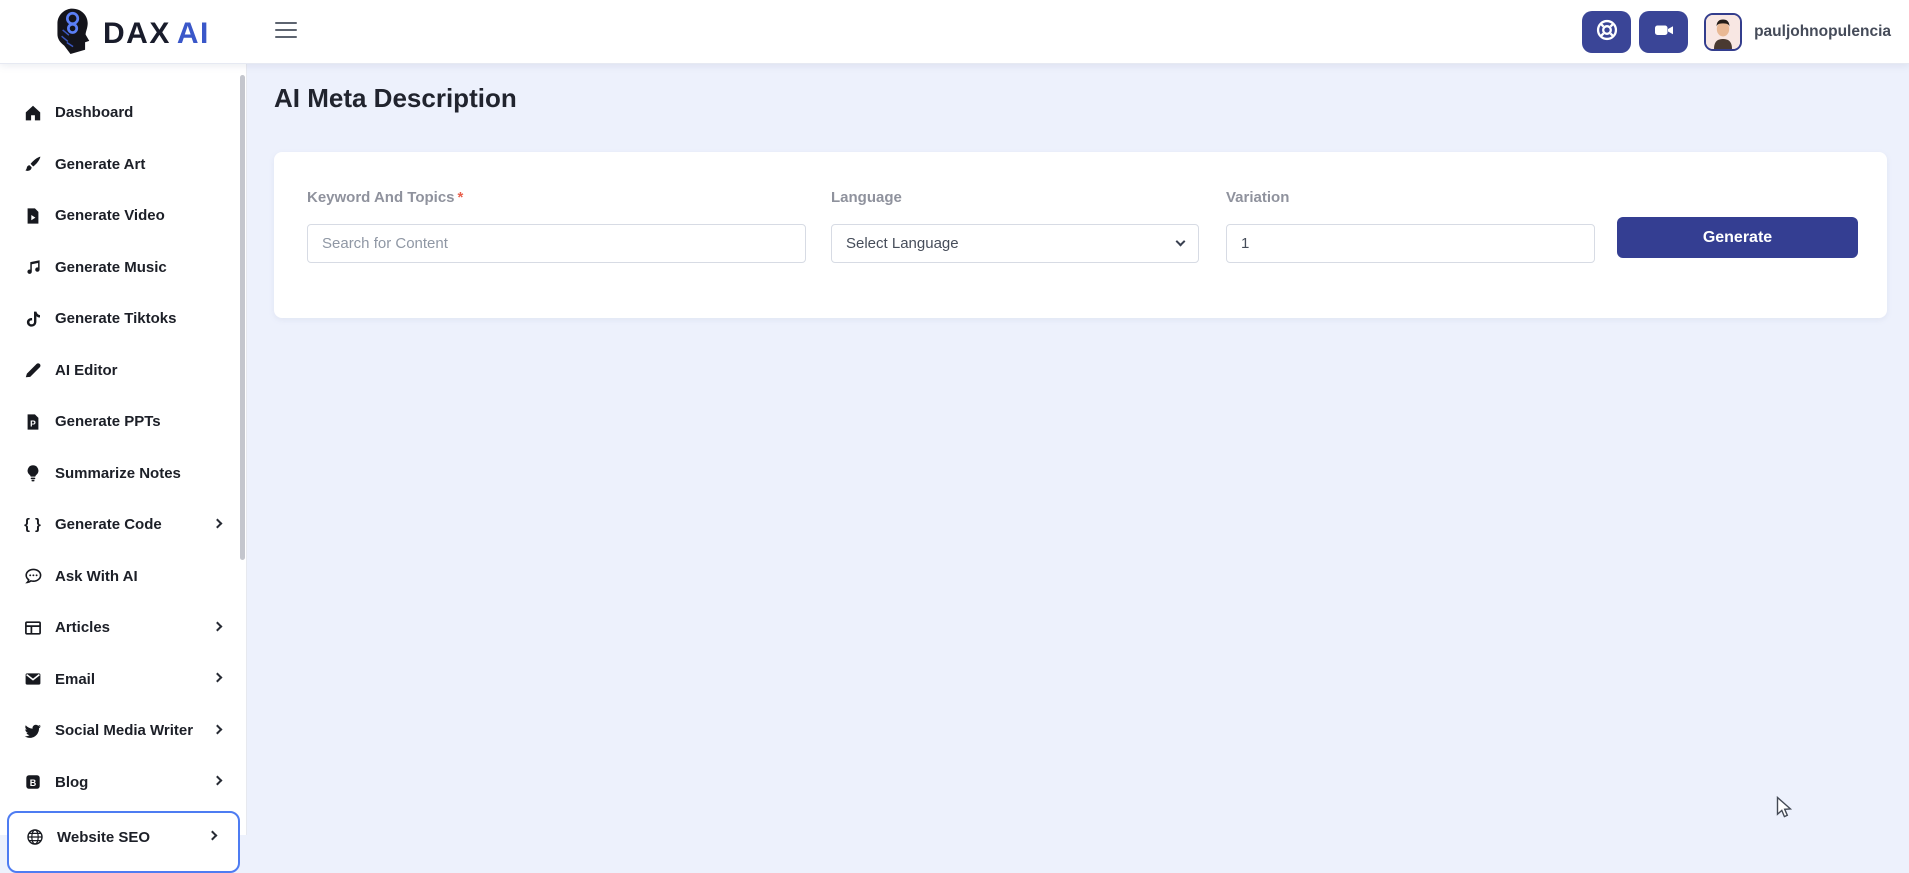 Image resolution: width=1909 pixels, height=873 pixels. Describe the element at coordinates (123, 165) in the screenshot. I see `sidebar-item-generate-art: Generate Art` at that location.